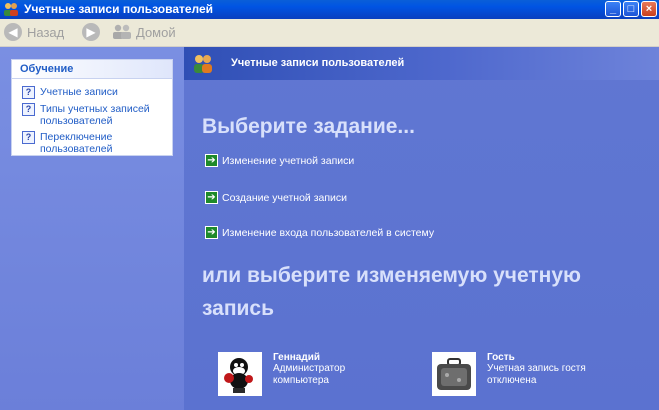 The width and height of the screenshot is (659, 410). I want to click on learn-link-label: Учетные записи, so click(79, 92).